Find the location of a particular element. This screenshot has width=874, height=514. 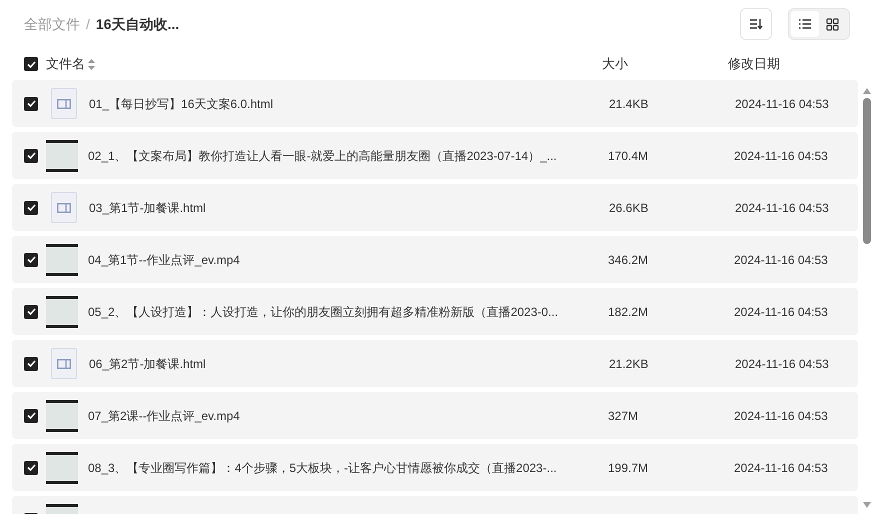

list-view-button is located at coordinates (805, 24).